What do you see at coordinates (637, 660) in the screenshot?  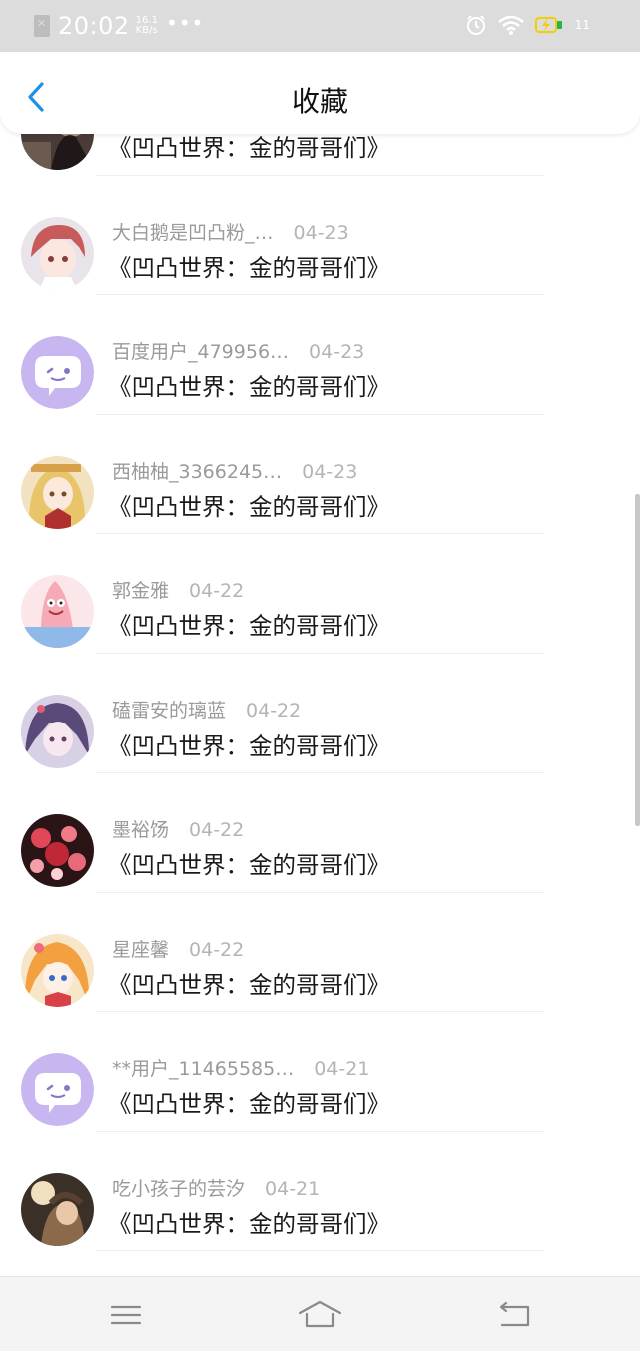 I see `scrollbar` at bounding box center [637, 660].